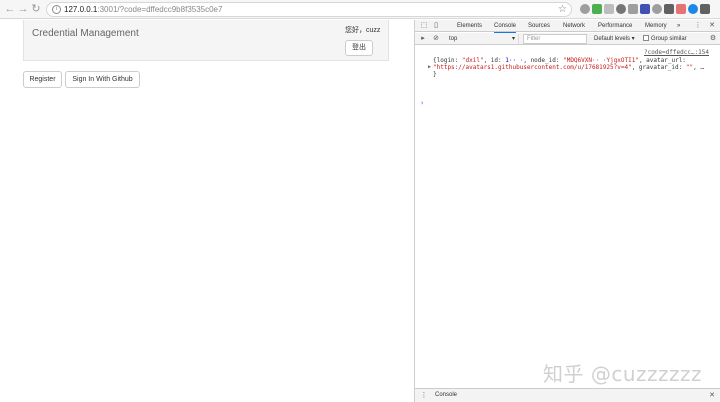  What do you see at coordinates (56, 9) in the screenshot?
I see `info-icon: i` at bounding box center [56, 9].